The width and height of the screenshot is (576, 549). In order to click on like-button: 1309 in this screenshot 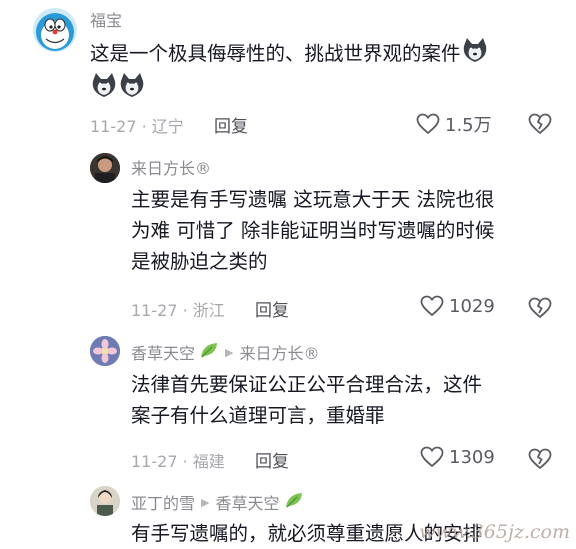, I will do `click(457, 457)`.